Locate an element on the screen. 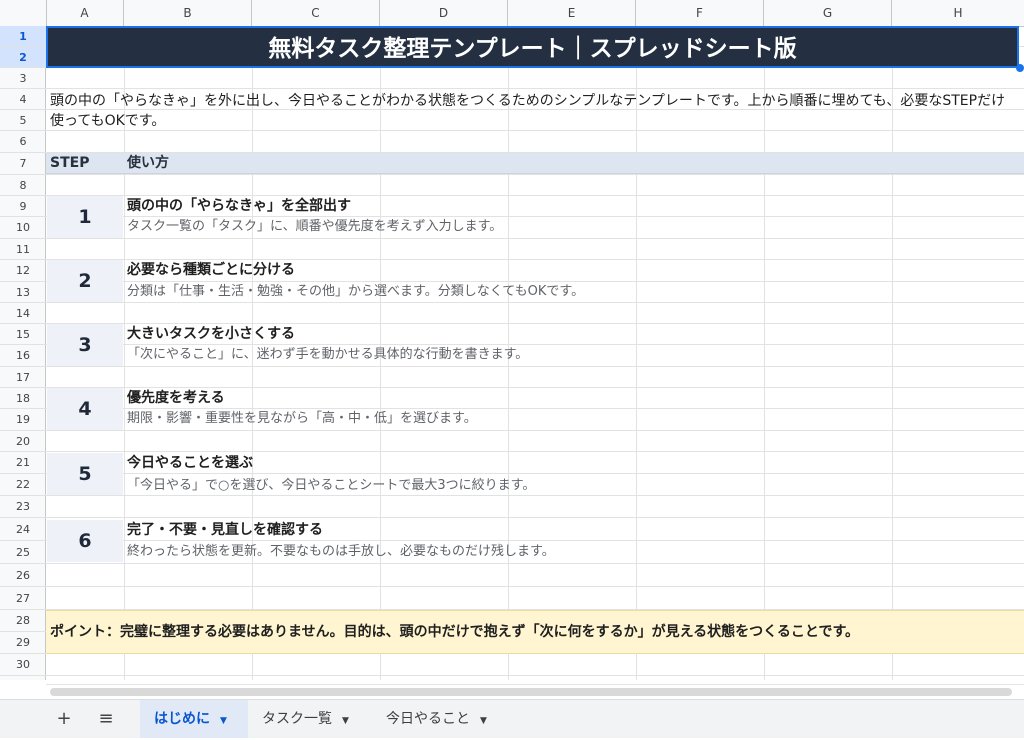 Image resolution: width=1024 pixels, height=740 pixels. column-header-g: G is located at coordinates (828, 13).